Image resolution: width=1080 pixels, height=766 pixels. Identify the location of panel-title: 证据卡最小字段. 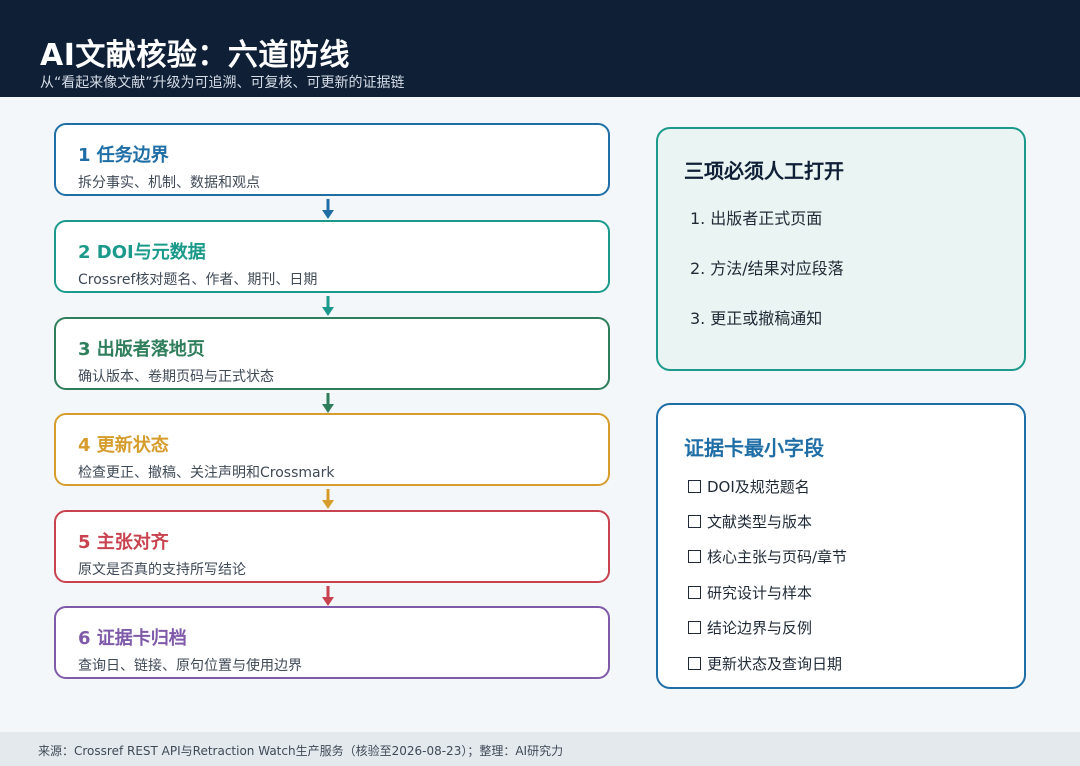
(754, 448).